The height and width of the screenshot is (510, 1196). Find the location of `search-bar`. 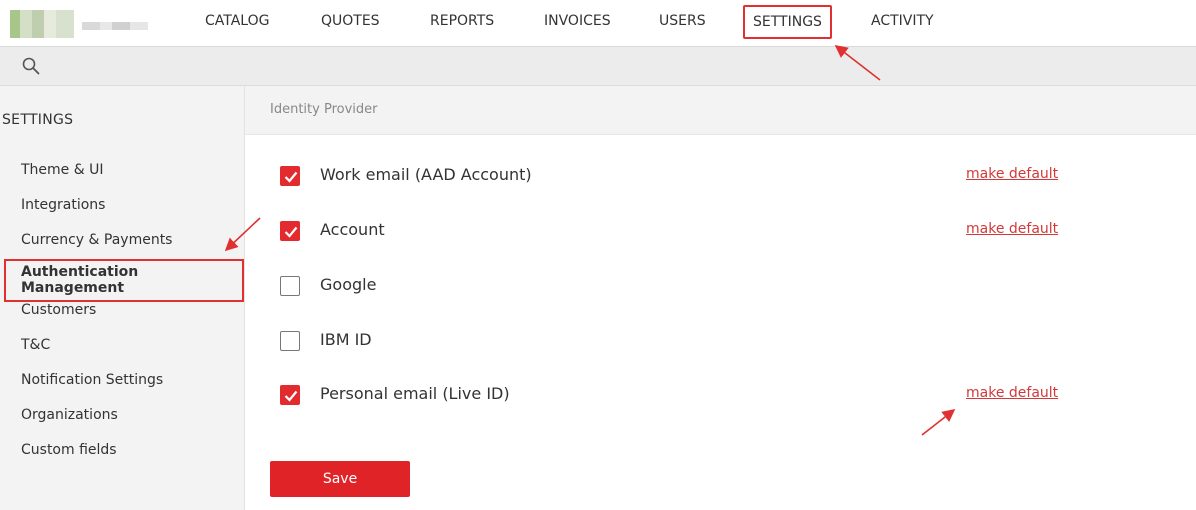

search-bar is located at coordinates (598, 66).